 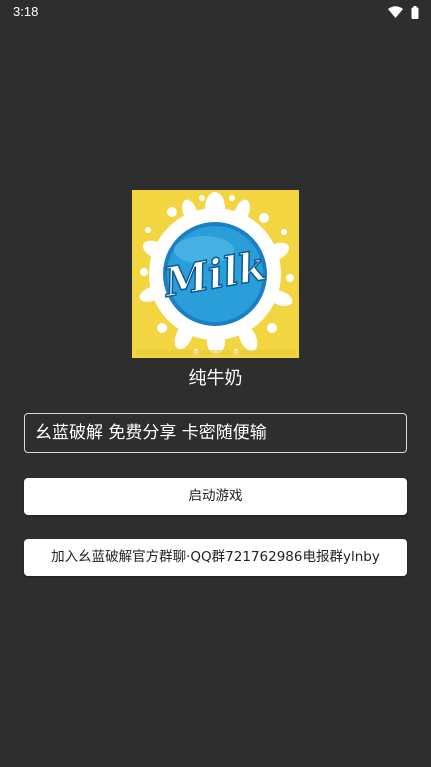 I want to click on start-game-button: 启动游戏, so click(x=215, y=496).